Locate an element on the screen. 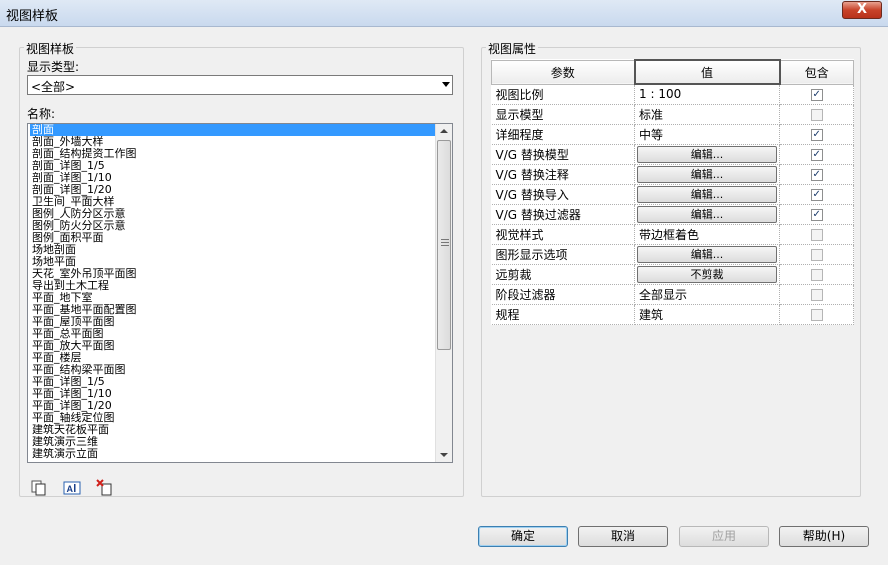  list-item: 剖面_结构提资工作图 is located at coordinates (232, 154).